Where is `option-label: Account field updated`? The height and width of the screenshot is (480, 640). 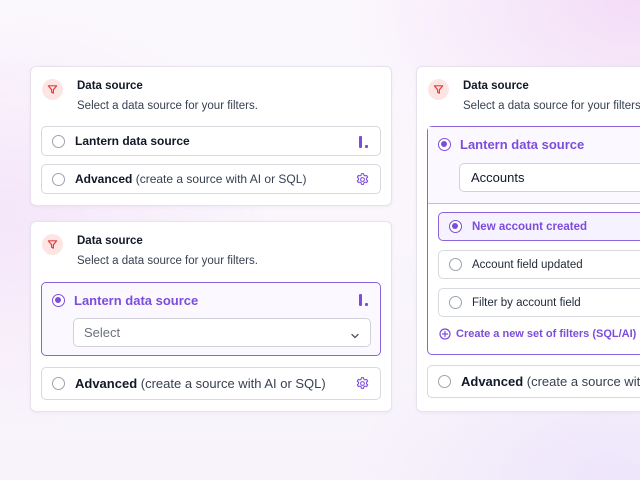 option-label: Account field updated is located at coordinates (527, 264).